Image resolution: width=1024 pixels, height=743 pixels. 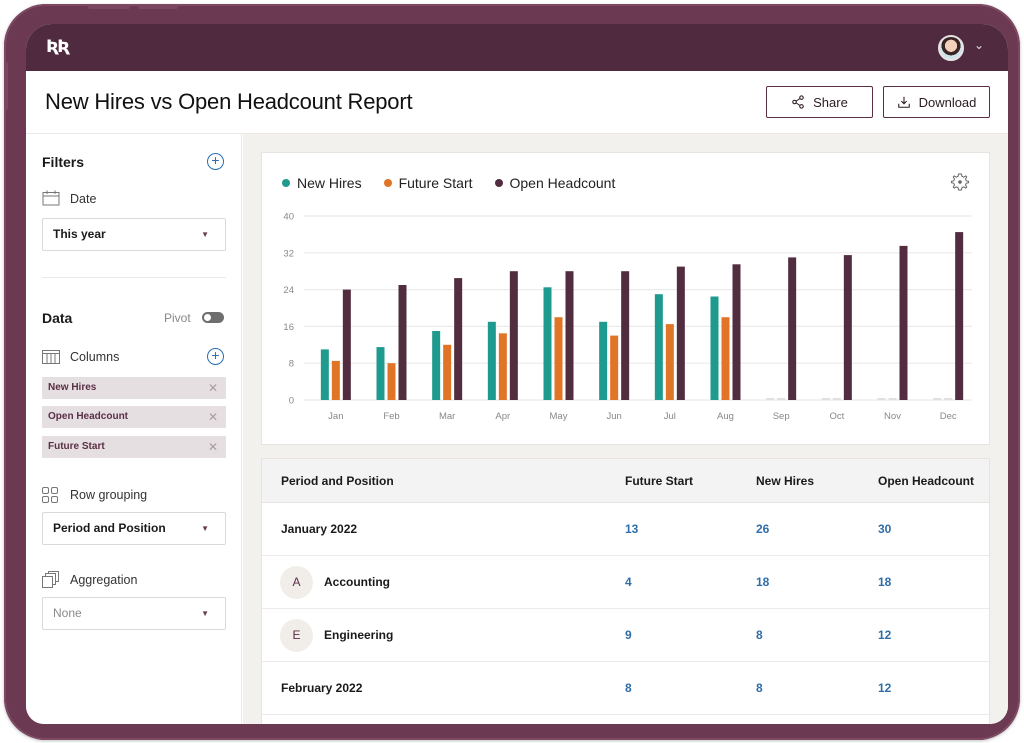 I want to click on download-icon, so click(x=903, y=102).